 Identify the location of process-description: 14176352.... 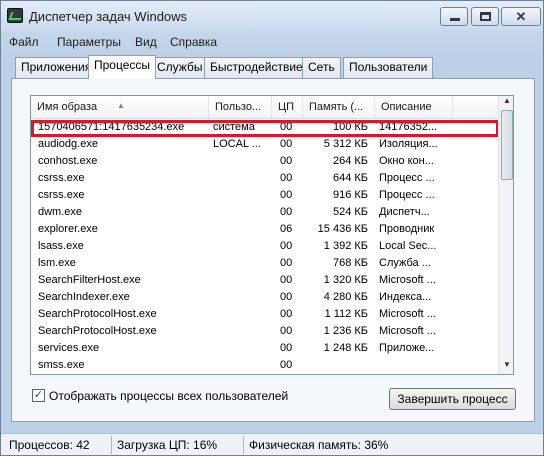
(408, 127).